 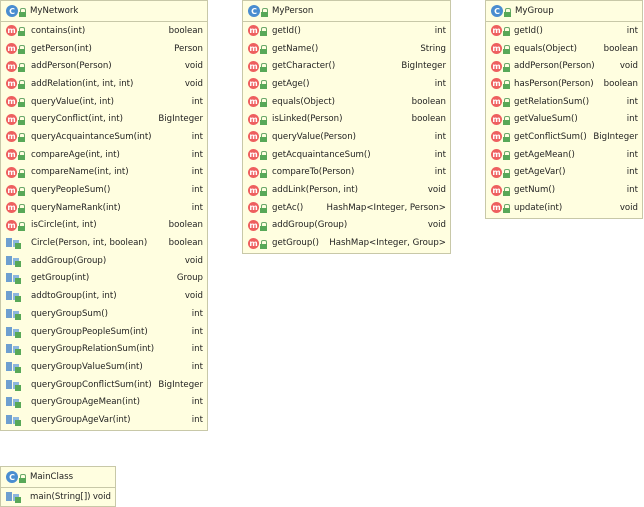 I want to click on class-header: C MyPerson, so click(x=346, y=11).